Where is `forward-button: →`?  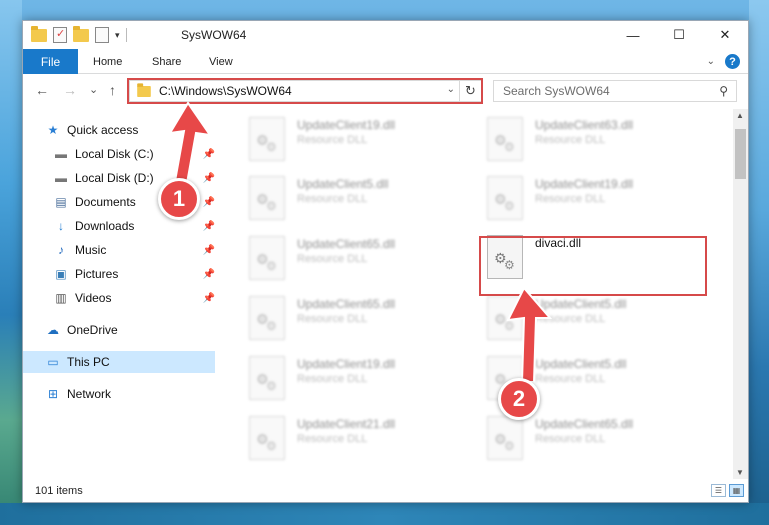 forward-button: → is located at coordinates (70, 90).